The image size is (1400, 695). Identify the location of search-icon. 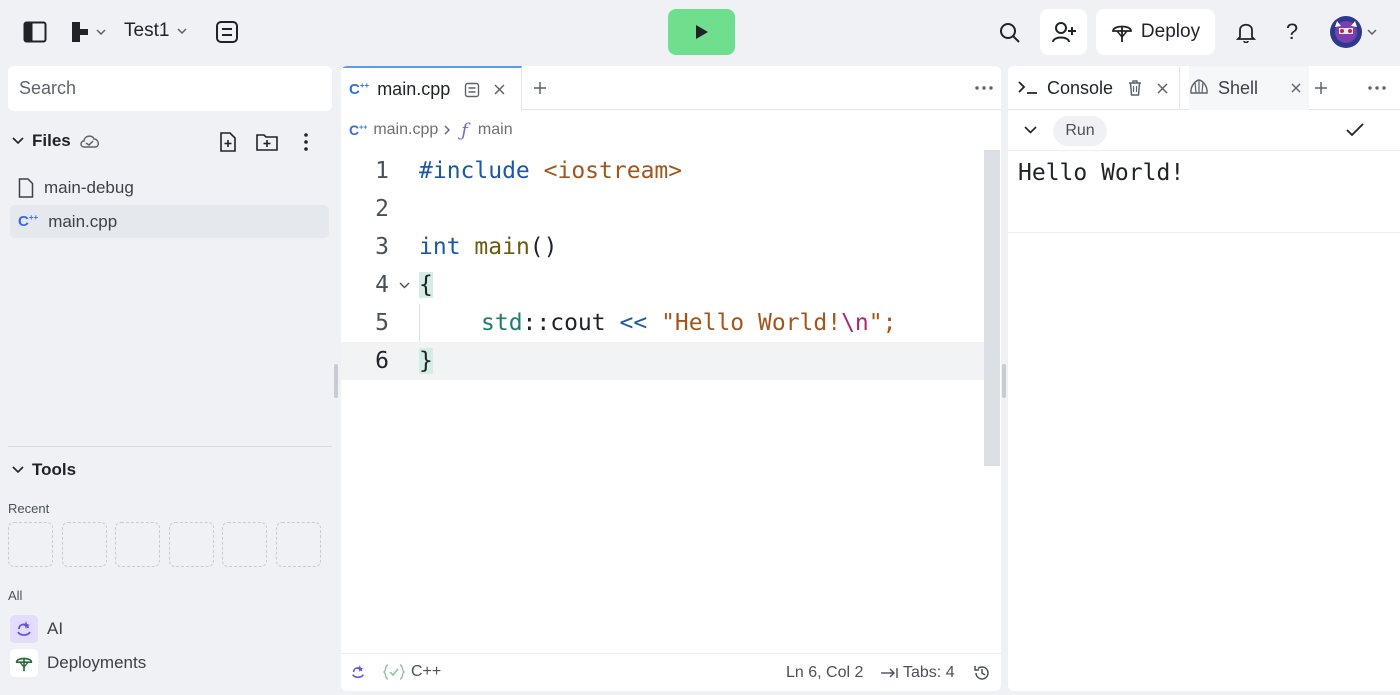
(1010, 33).